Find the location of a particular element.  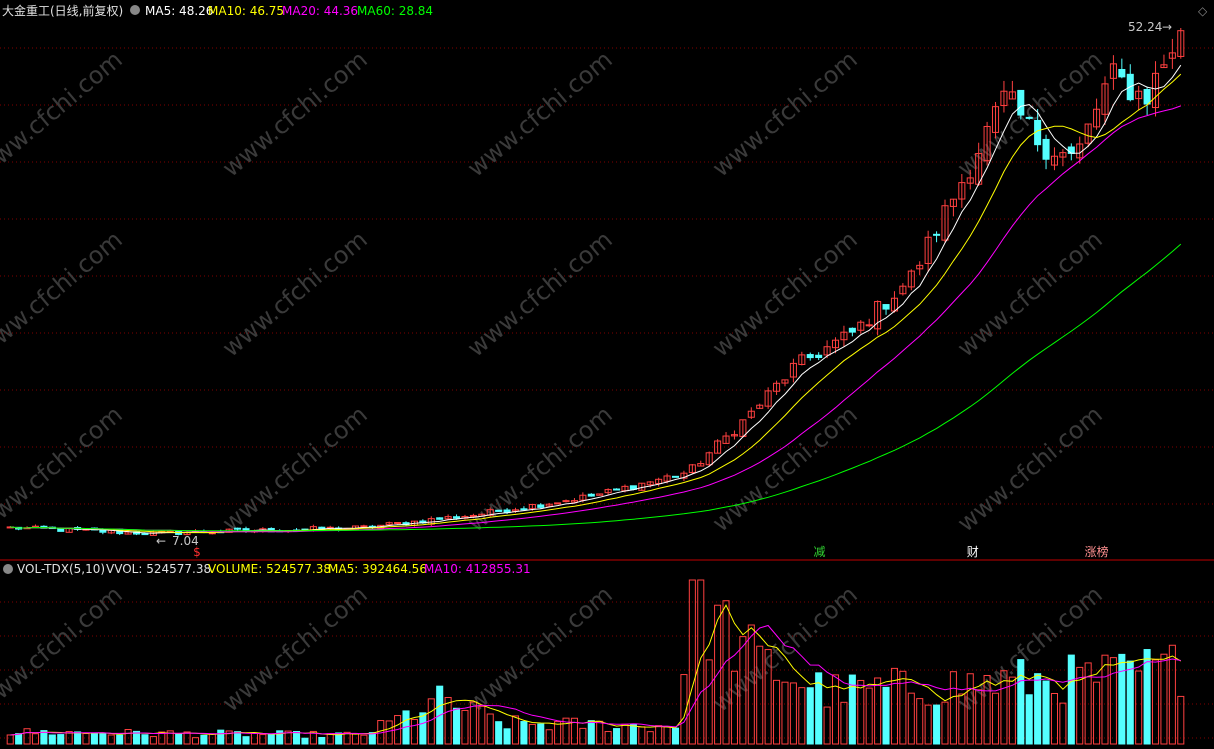

event-marker: 财 is located at coordinates (973, 552).